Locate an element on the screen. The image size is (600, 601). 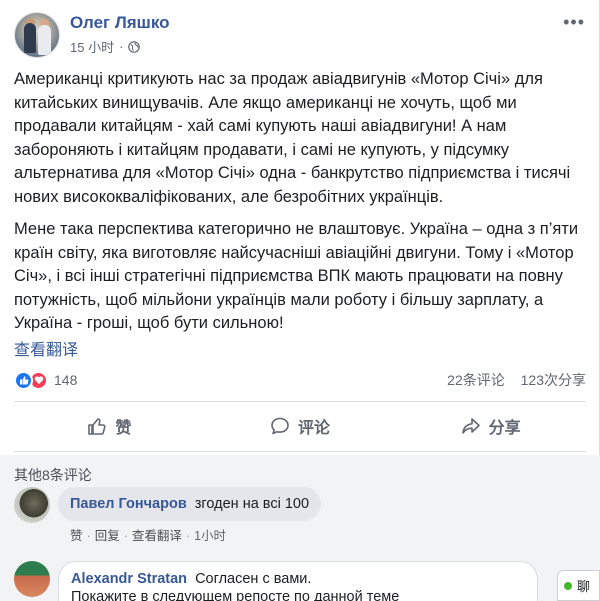
comment-translate-link: 查看翻译 is located at coordinates (157, 536).